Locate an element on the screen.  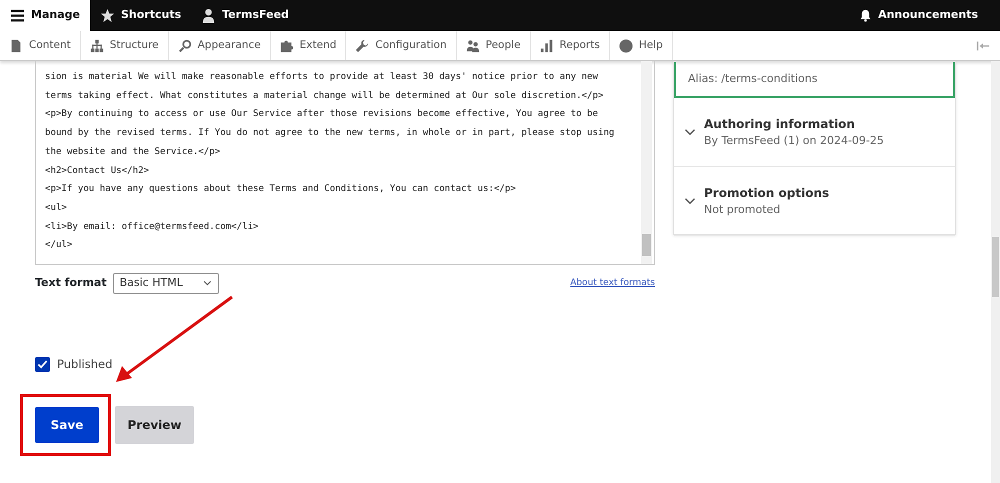
sidebar-section: Promotion options Not promoted is located at coordinates (814, 201).